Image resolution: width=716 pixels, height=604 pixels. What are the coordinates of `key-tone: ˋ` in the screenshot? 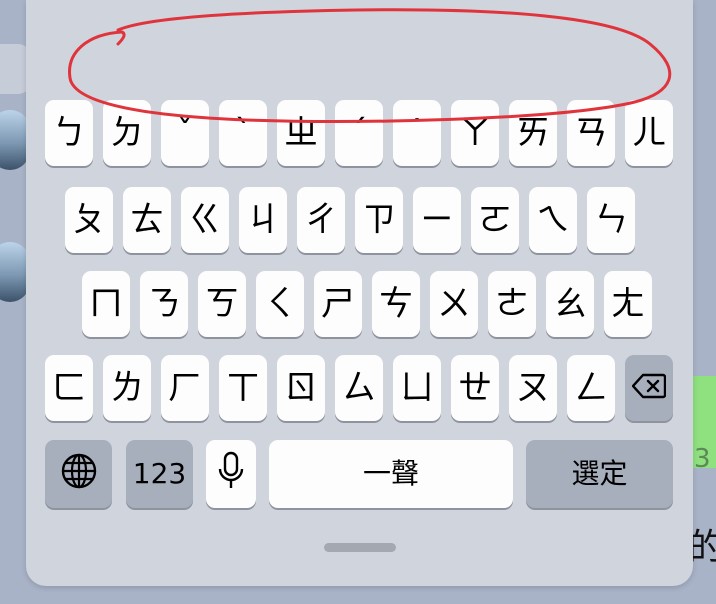 It's located at (243, 133).